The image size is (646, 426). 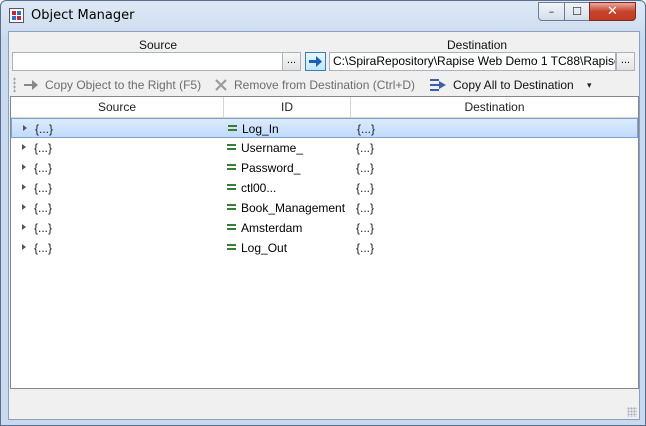 I want to click on minimize-button: –, so click(x=551, y=11).